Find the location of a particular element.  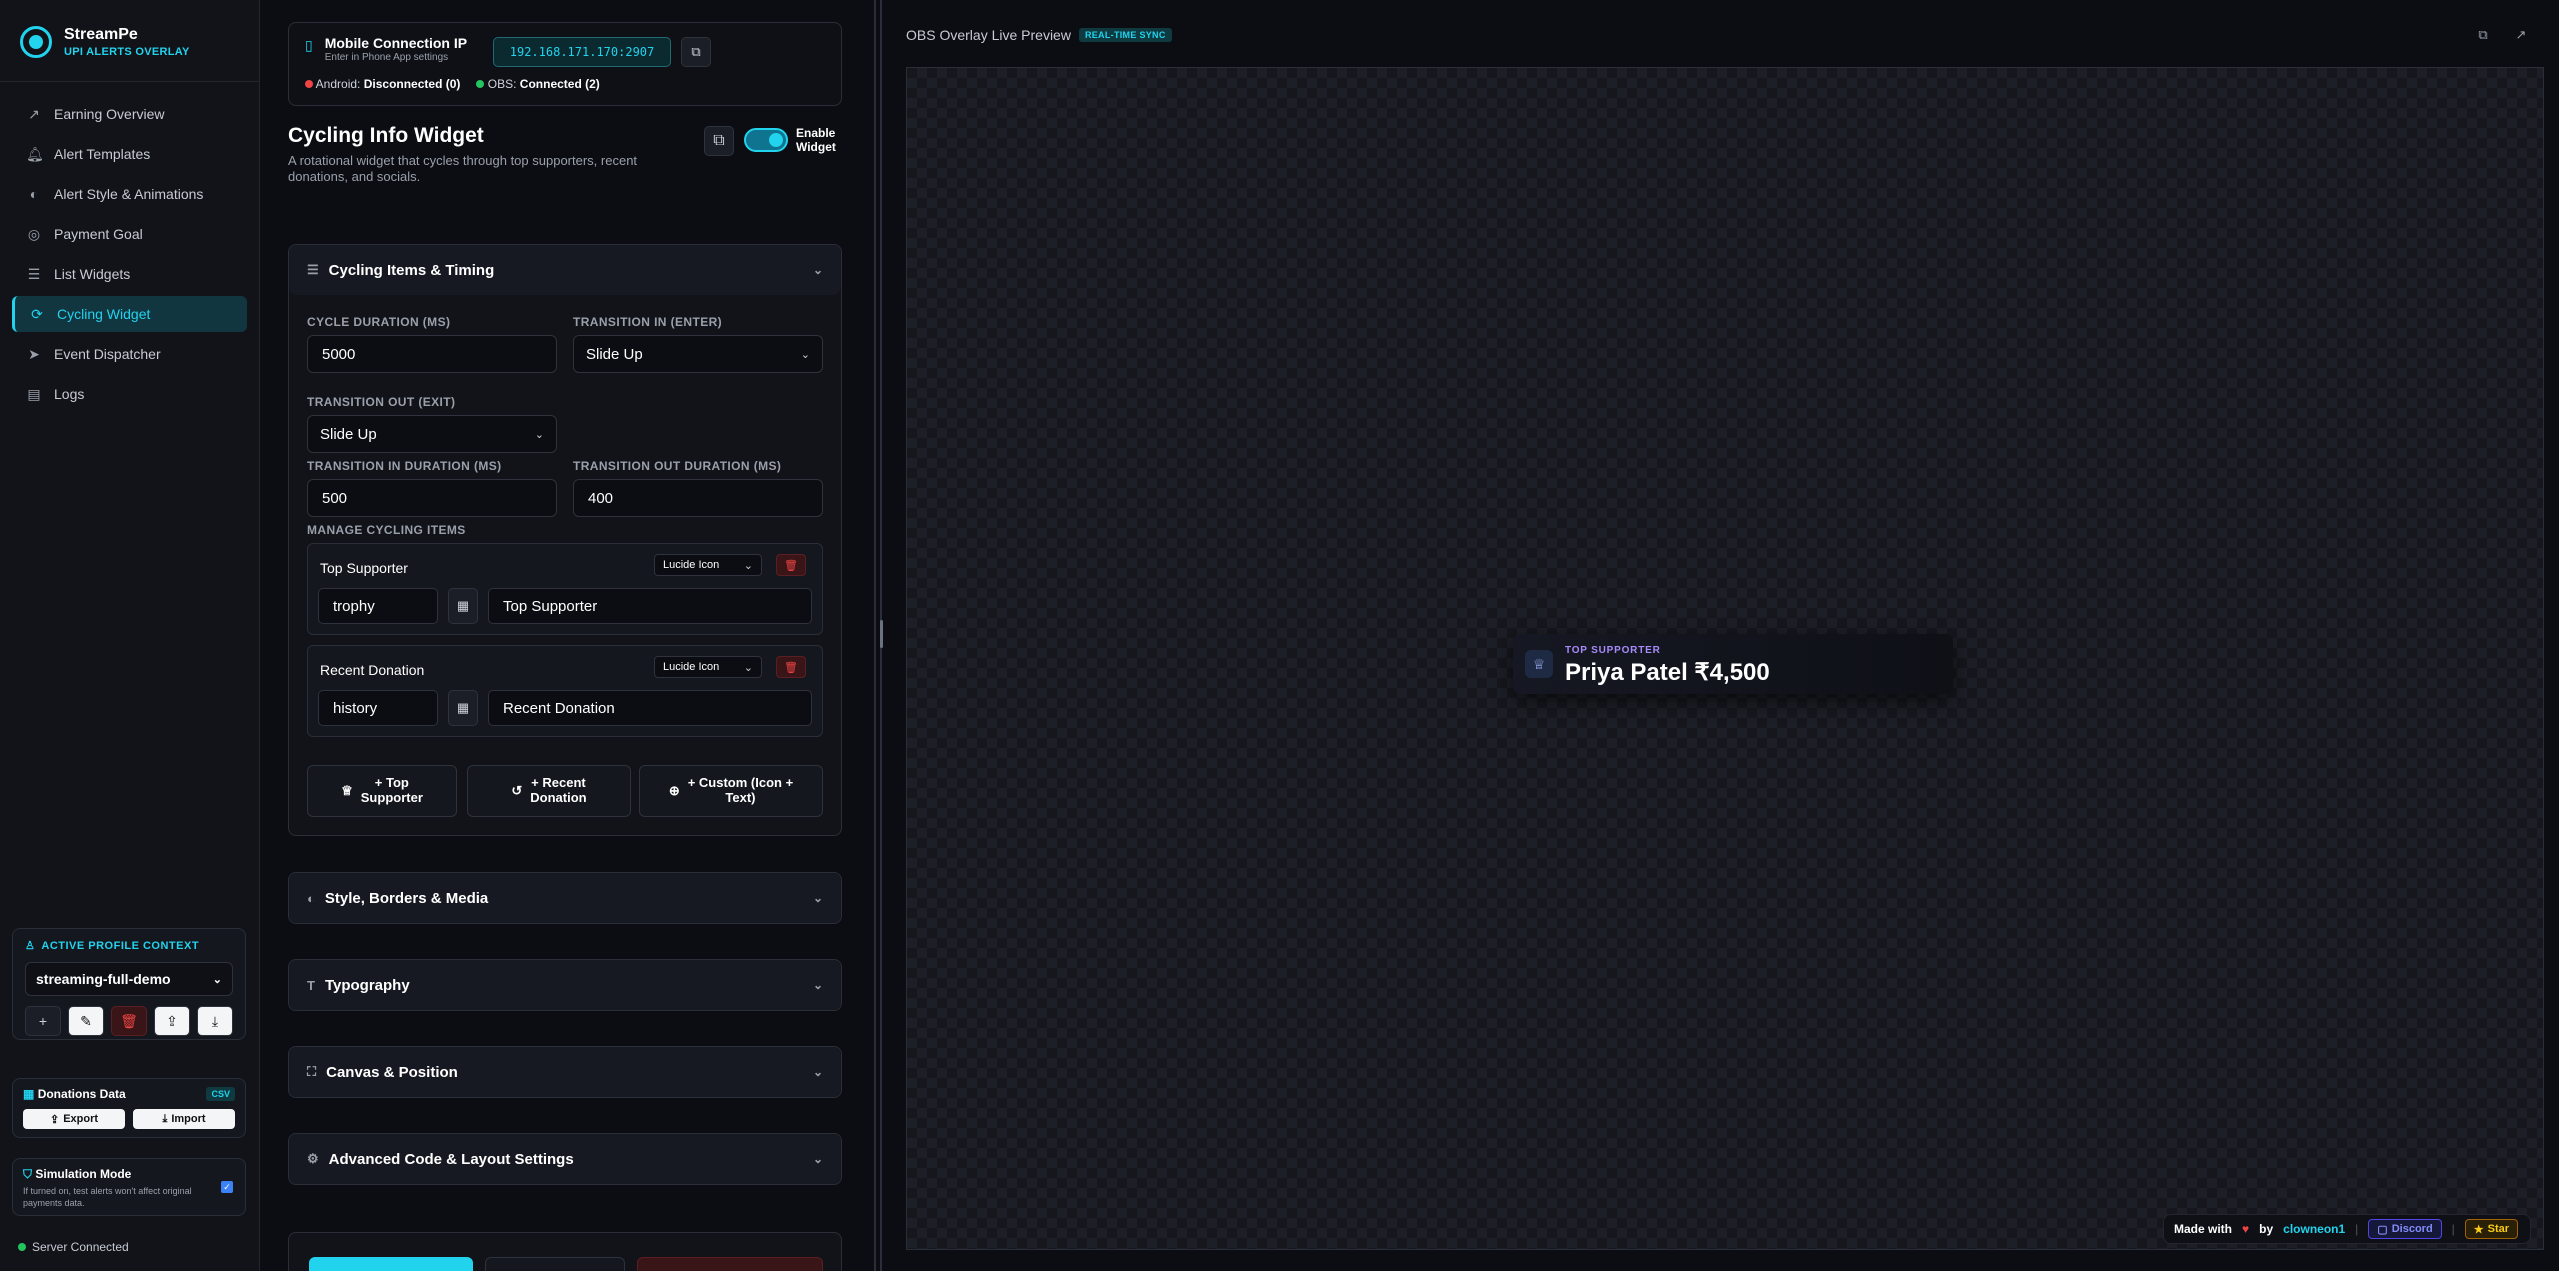

sidebar-item-event-dispatcher: ➤ Event Dispatcher is located at coordinates (129, 354).